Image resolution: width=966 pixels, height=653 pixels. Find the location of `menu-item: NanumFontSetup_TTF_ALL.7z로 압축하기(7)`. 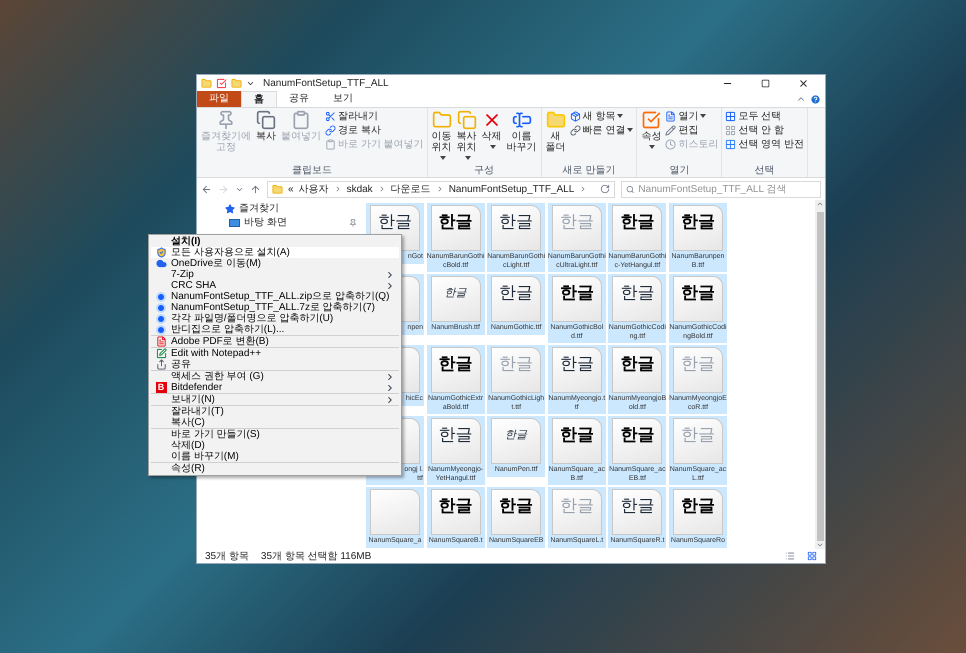

menu-item: NanumFontSetup_TTF_ALL.7z로 압축하기(7) is located at coordinates (275, 307).